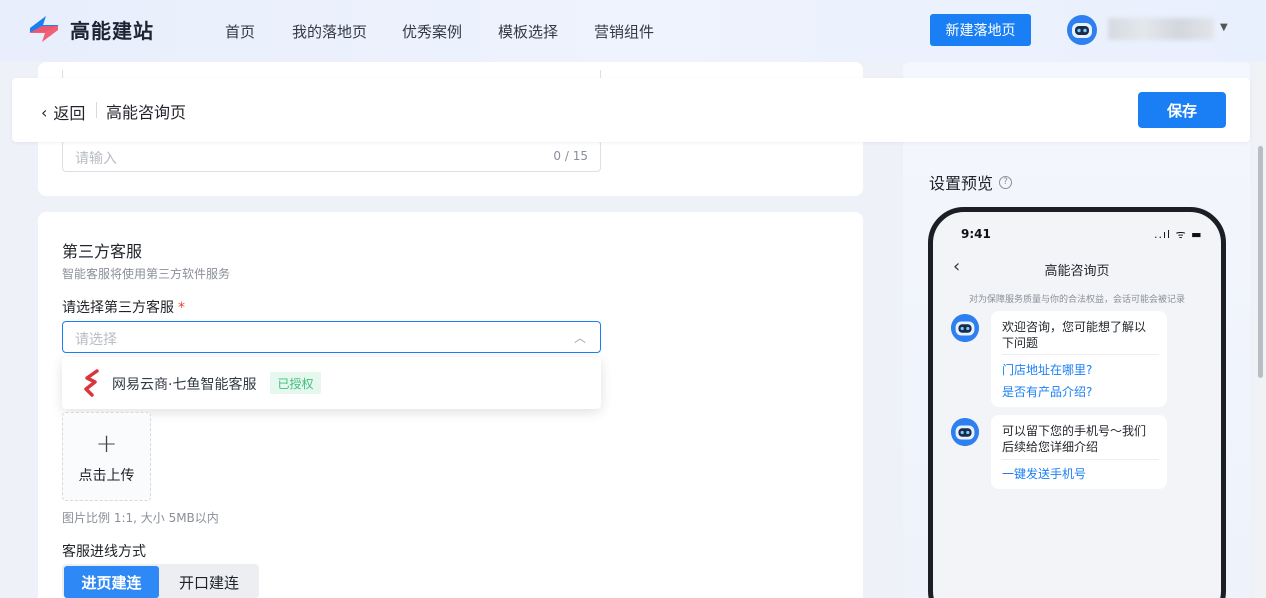 This screenshot has width=1266, height=598. What do you see at coordinates (1079, 359) in the screenshot?
I see `chat-bubble-welcome: 欢迎咨询，您可能想了解以下问题 门店地址在哪里? 是否有产品介绍?` at bounding box center [1079, 359].